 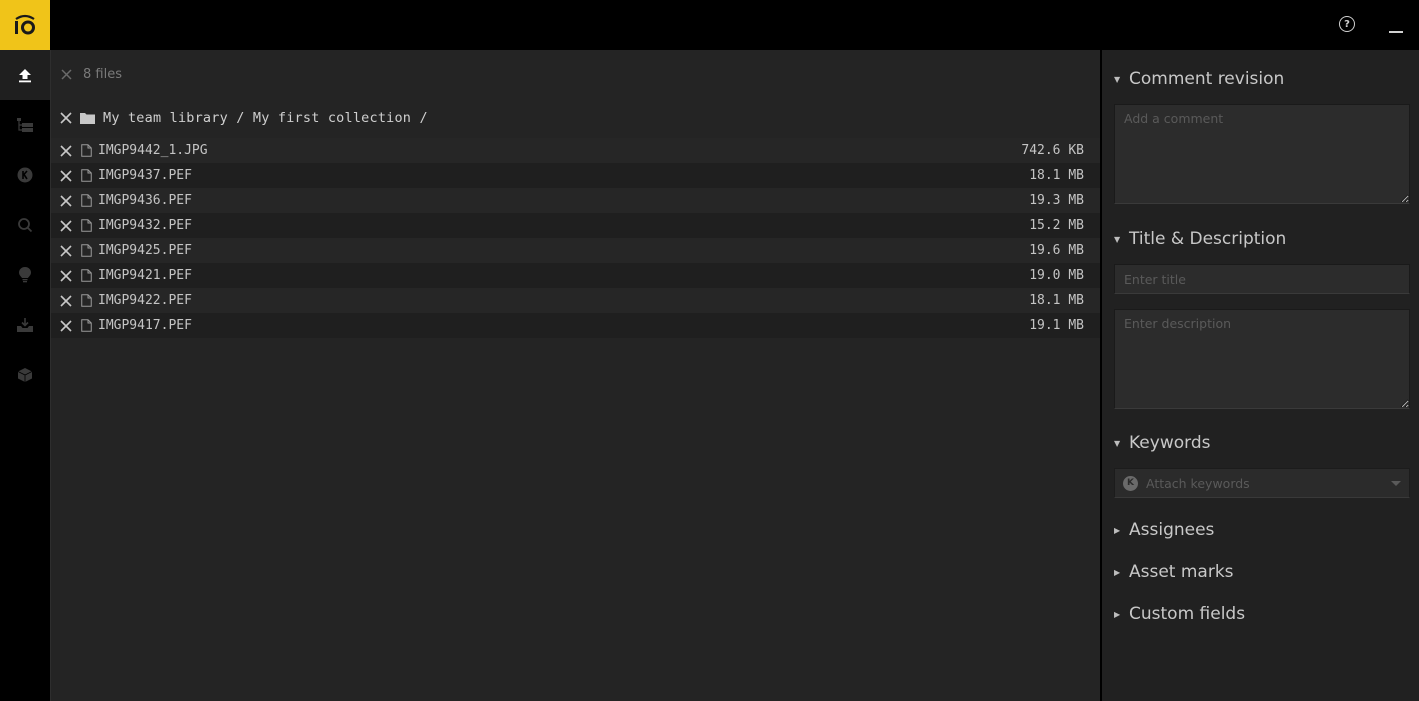 I want to click on file-size: 742.6 KB, so click(x=1052, y=150).